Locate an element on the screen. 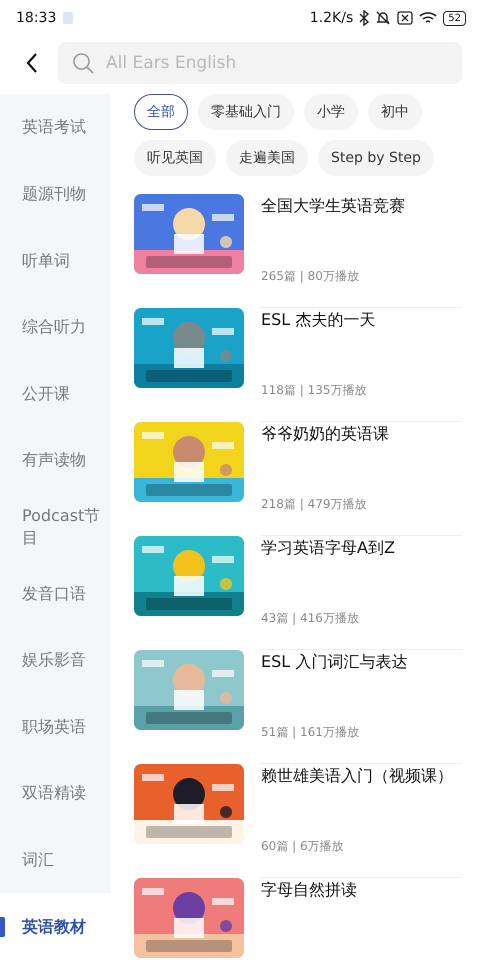  course-title: 学习英语字母A到Z is located at coordinates (361, 548).